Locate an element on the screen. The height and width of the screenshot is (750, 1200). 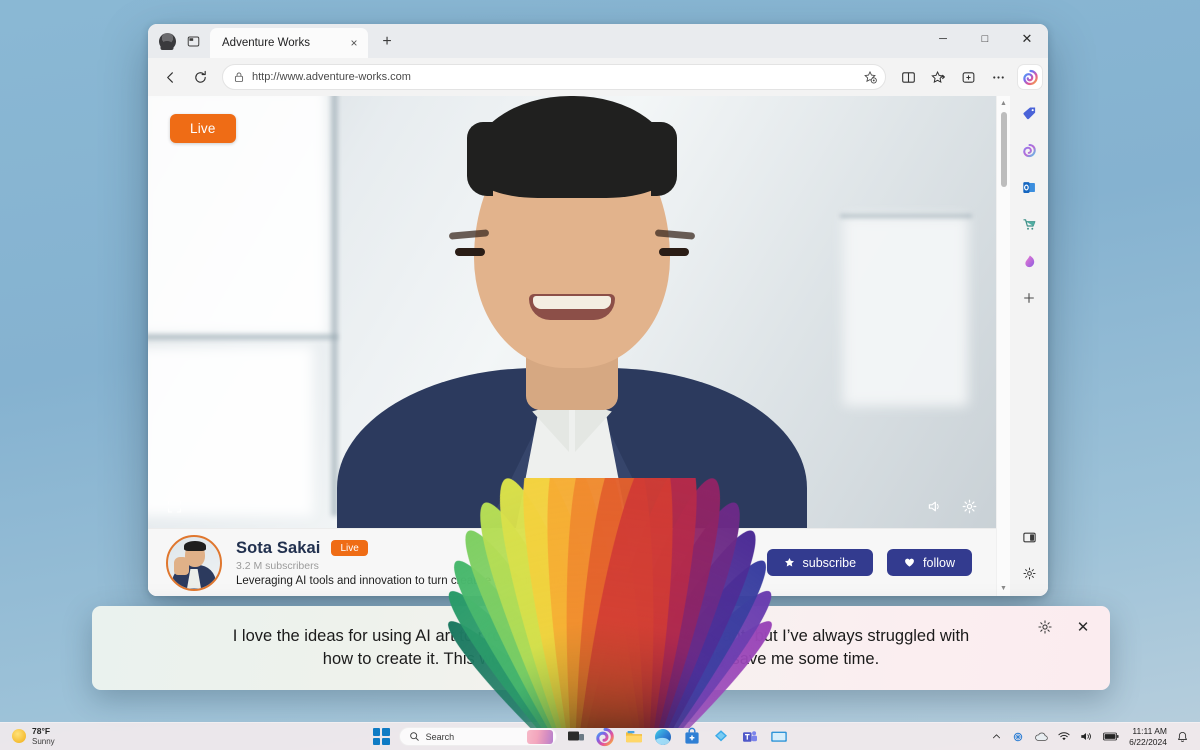
site-info-lock-icon is located at coordinates (239, 77).